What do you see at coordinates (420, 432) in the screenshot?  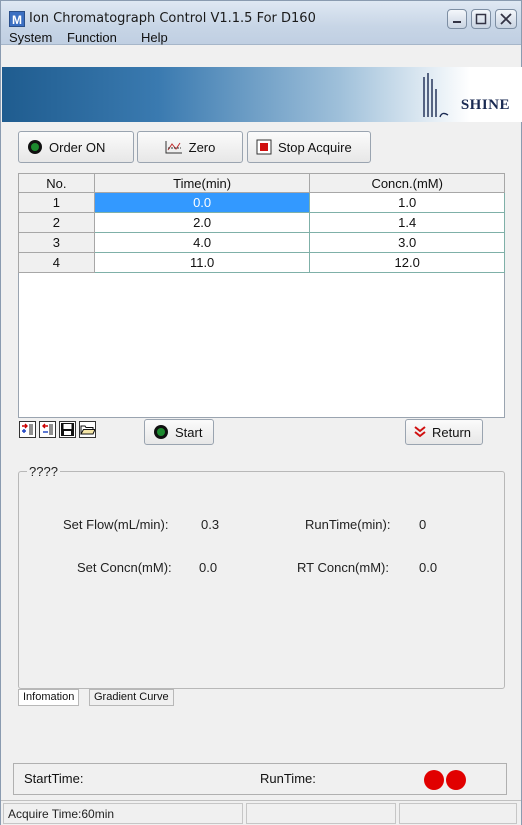 I see `double-chevron-down-icon` at bounding box center [420, 432].